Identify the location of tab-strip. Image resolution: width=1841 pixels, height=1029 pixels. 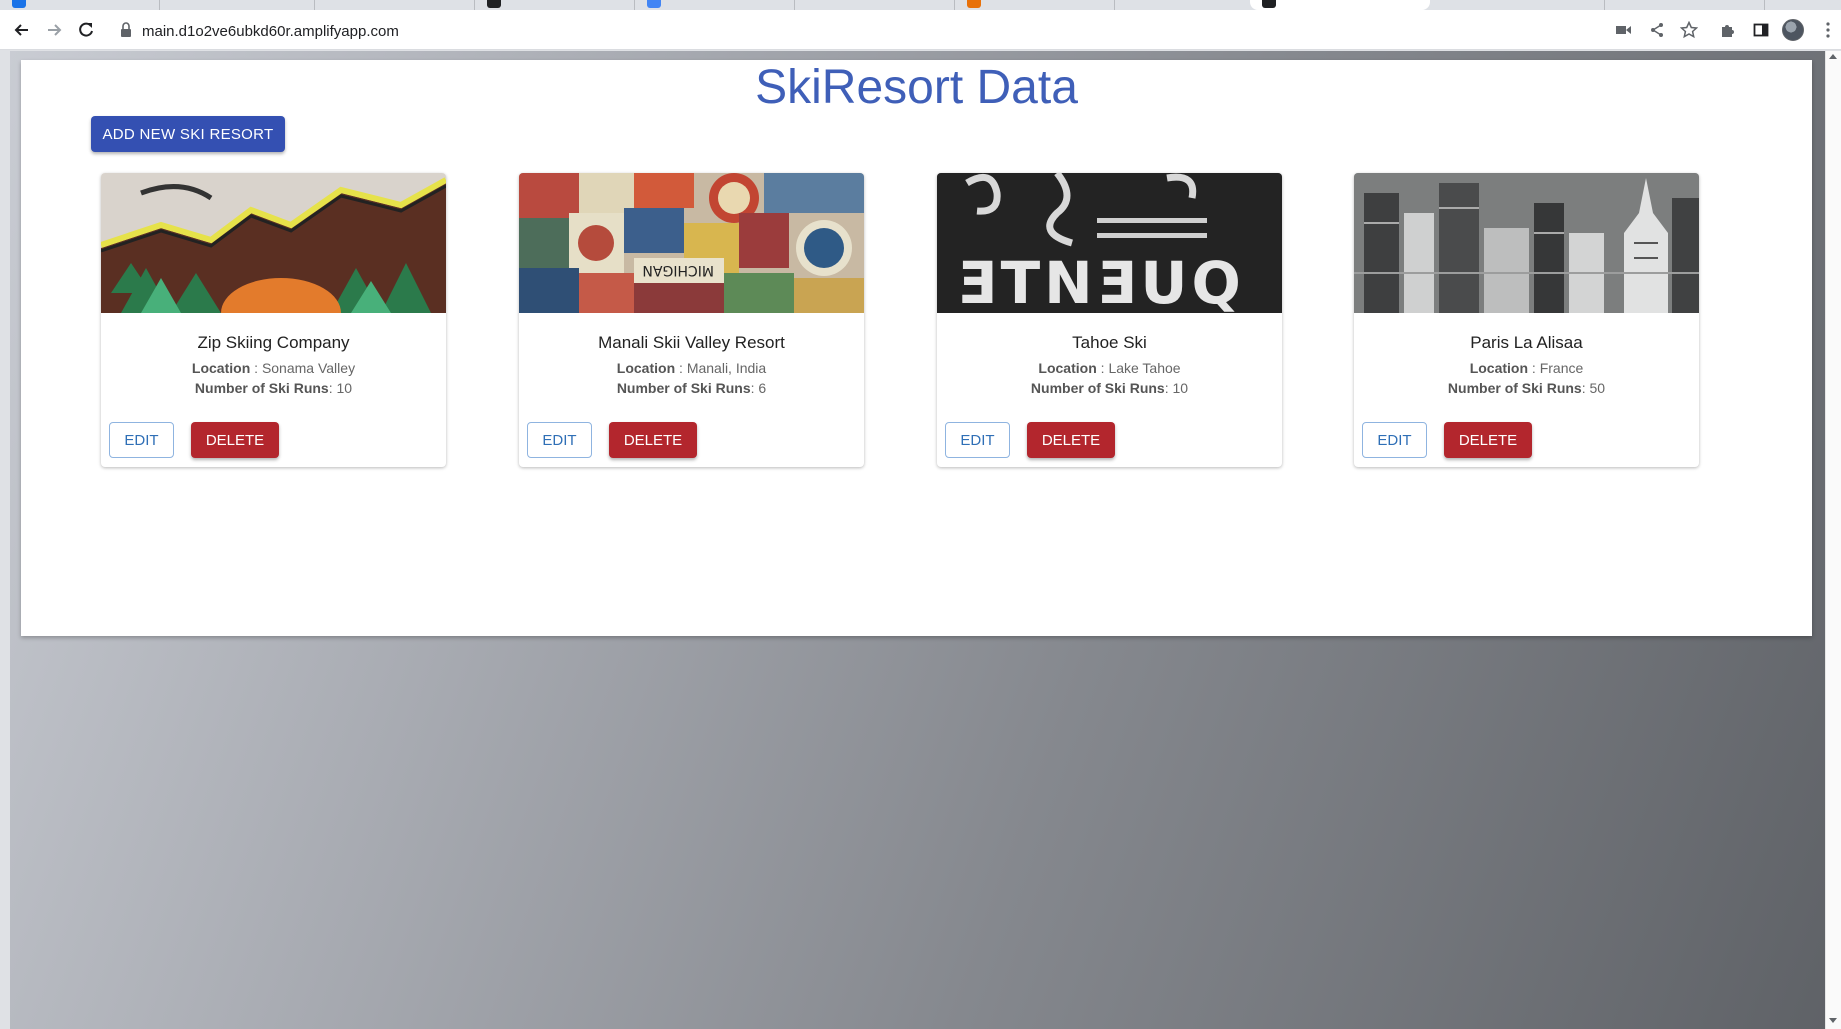
(920, 5).